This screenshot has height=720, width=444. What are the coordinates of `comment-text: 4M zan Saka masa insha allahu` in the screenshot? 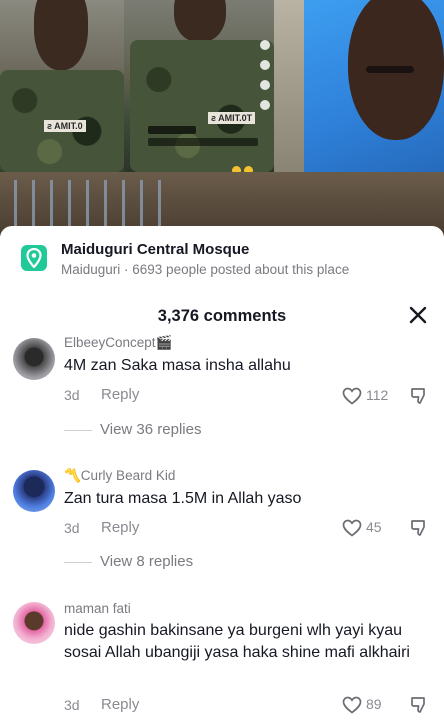 It's located at (177, 365).